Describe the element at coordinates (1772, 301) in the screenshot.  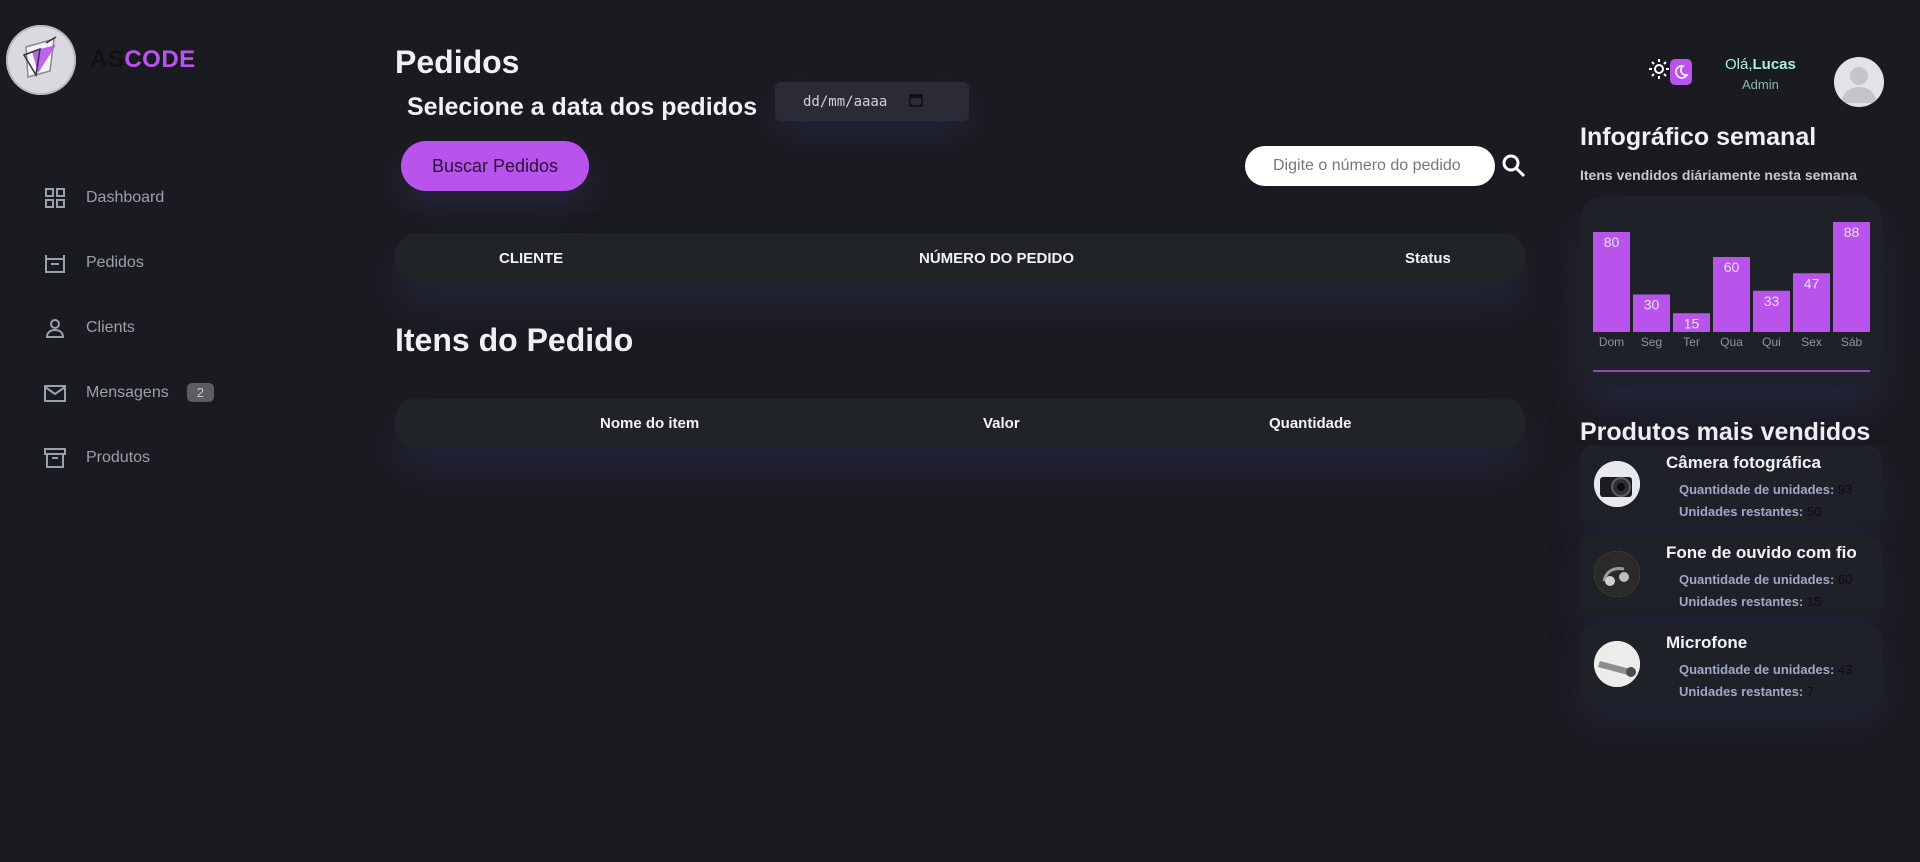
I see `bar-value-label: 33` at that location.